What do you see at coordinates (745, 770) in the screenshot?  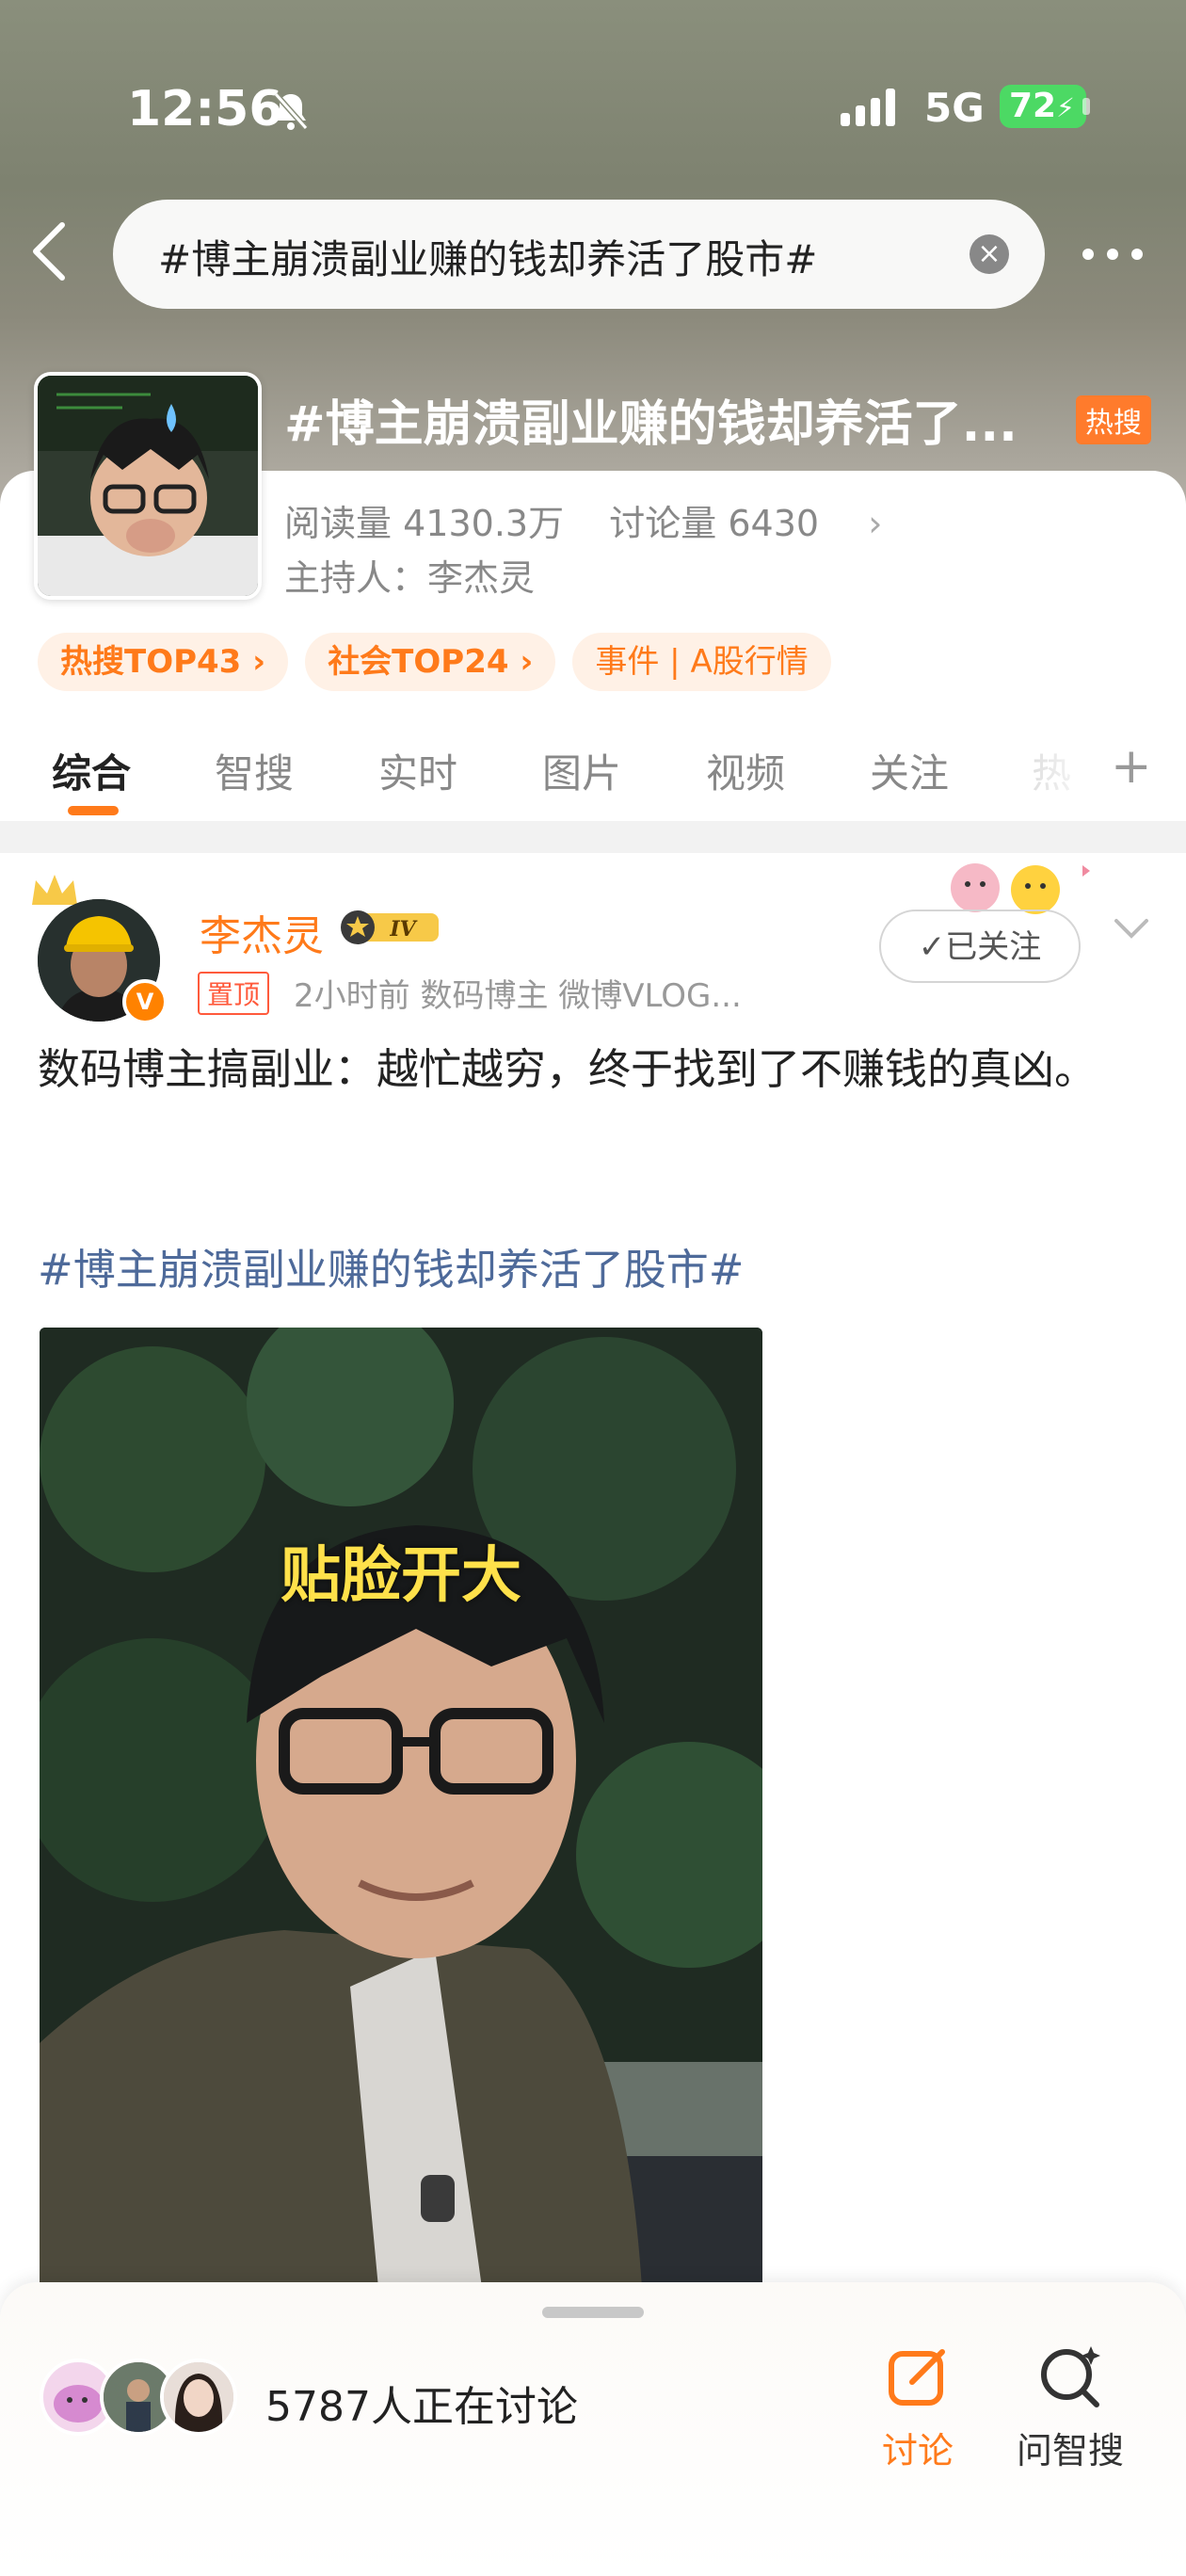 I see `tab-video: 视频` at bounding box center [745, 770].